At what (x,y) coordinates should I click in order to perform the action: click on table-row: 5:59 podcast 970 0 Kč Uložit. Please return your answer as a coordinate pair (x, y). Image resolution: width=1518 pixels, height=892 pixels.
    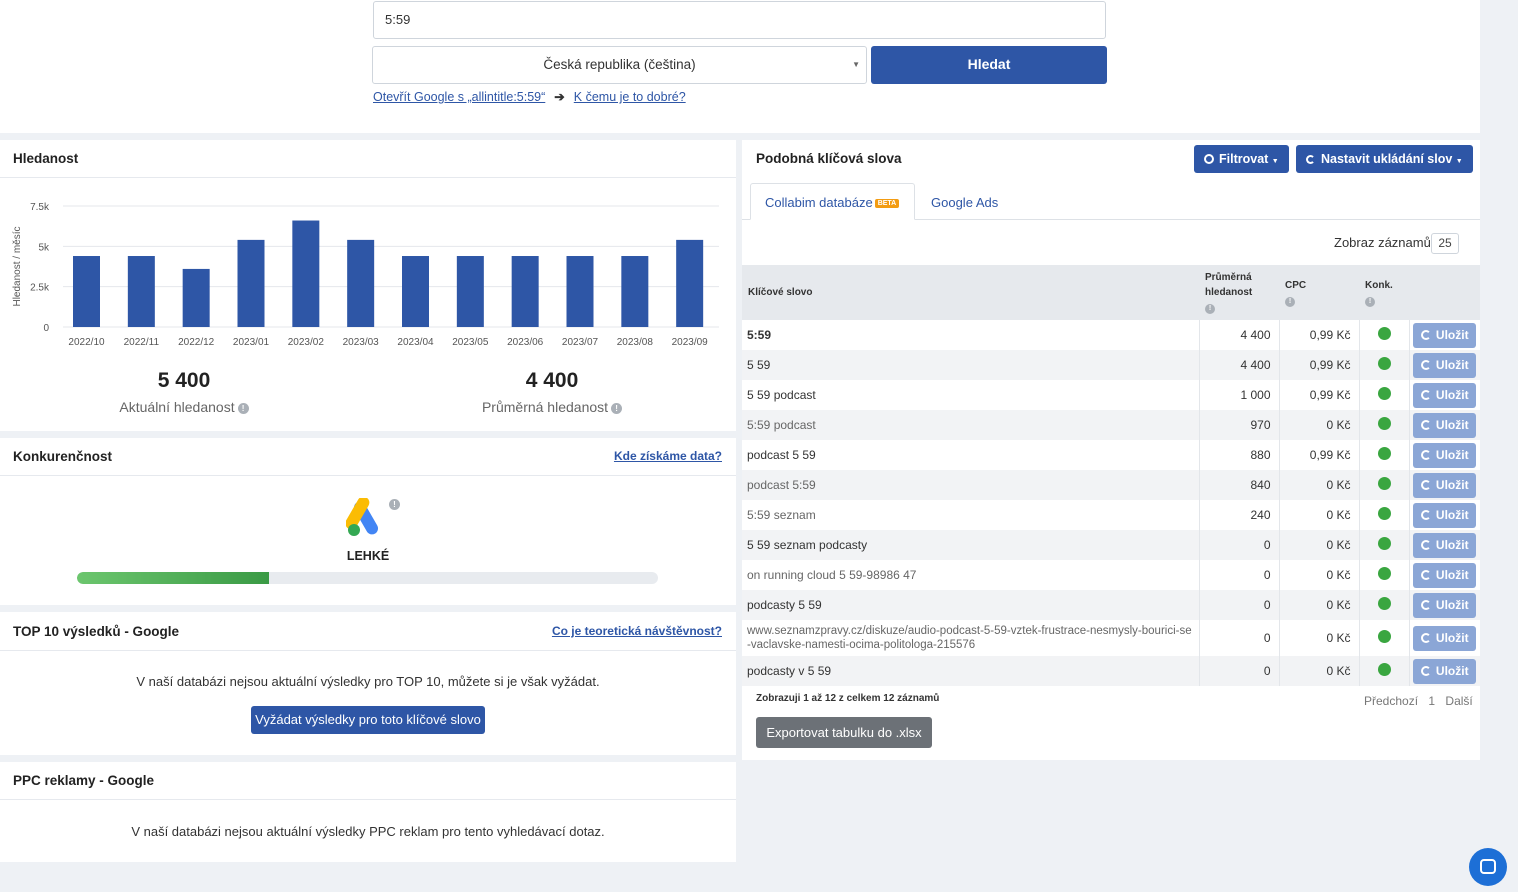
    Looking at the image, I should click on (1111, 425).